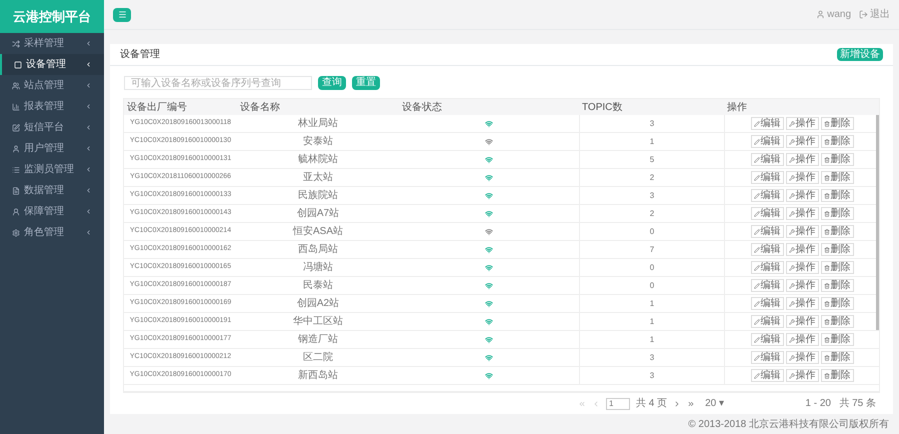  Describe the element at coordinates (52, 127) in the screenshot. I see `sidebar-item: 短信平台` at that location.